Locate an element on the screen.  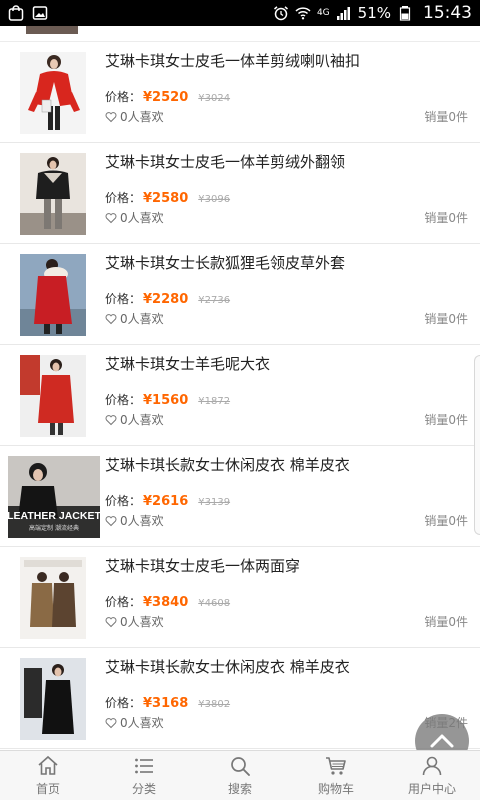
nav-item-search: 搜索 is located at coordinates (240, 775).